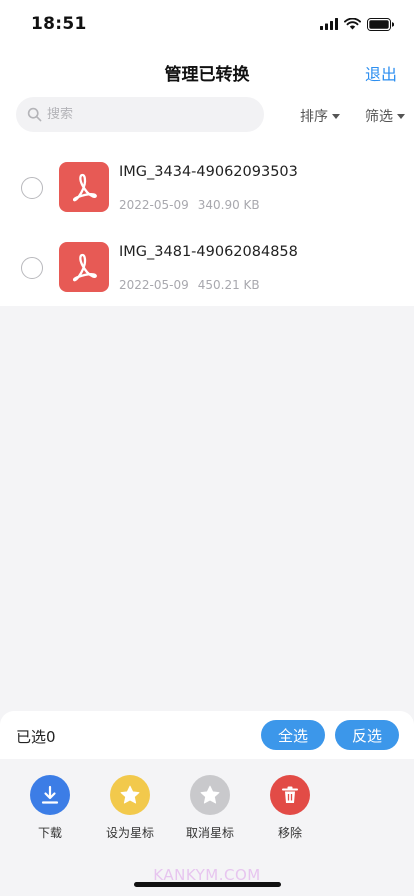 This screenshot has width=414, height=896. Describe the element at coordinates (208, 172) in the screenshot. I see `file-name: IMG_3434-49062093503` at that location.